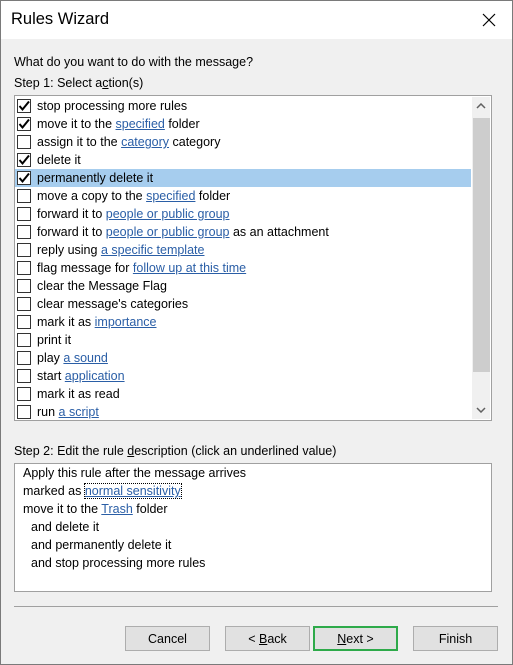  I want to click on action-item: assign it to the category category, so click(243, 142).